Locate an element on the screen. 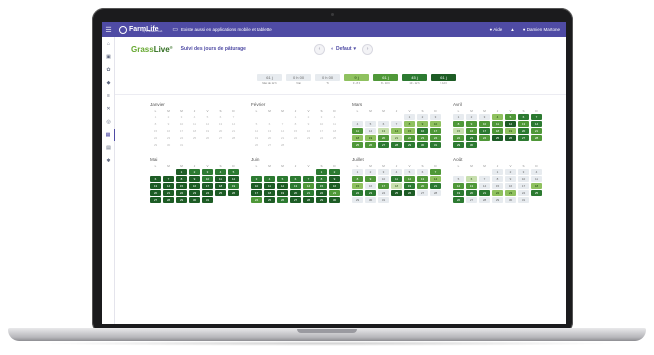  previous-year-button: ‹ is located at coordinates (319, 49).